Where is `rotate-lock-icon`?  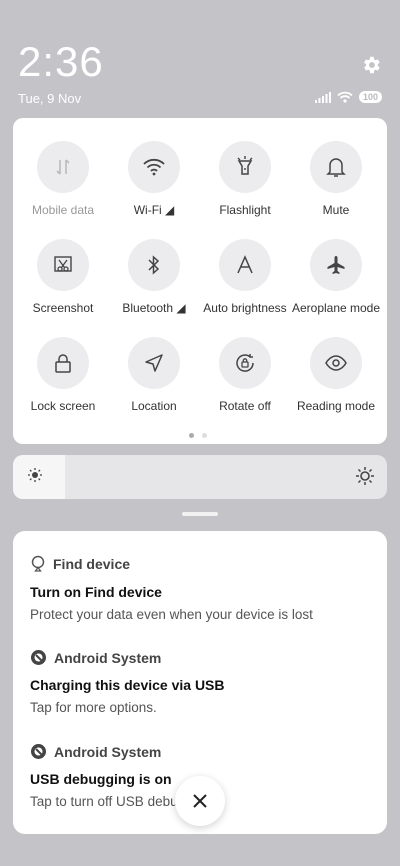 rotate-lock-icon is located at coordinates (245, 363).